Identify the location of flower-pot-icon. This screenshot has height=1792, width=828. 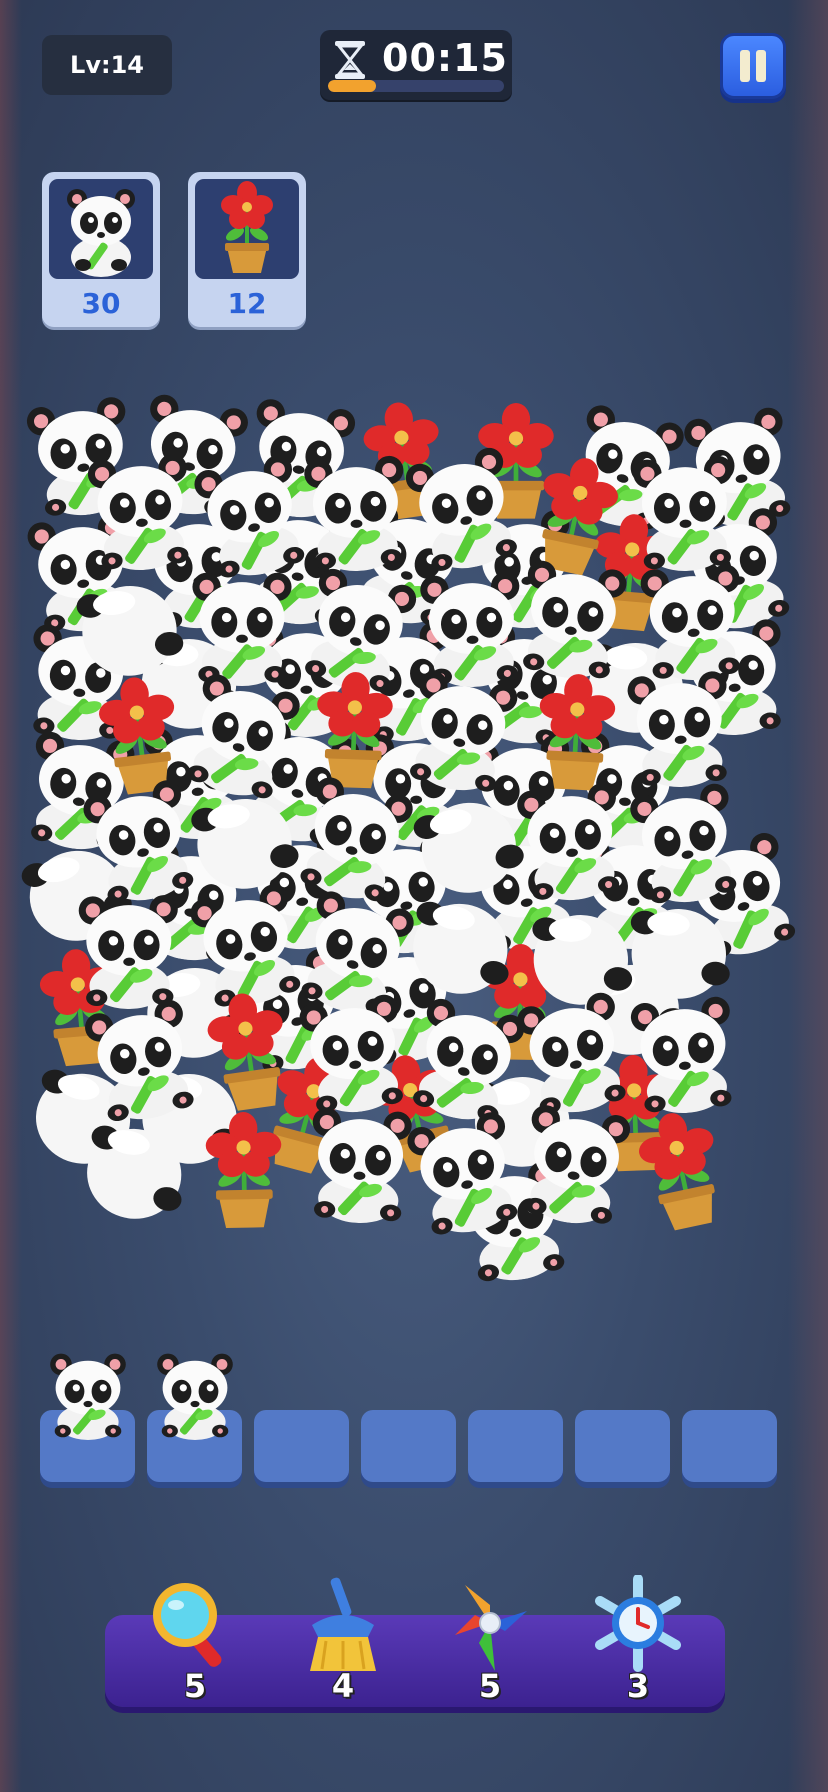
(247, 227).